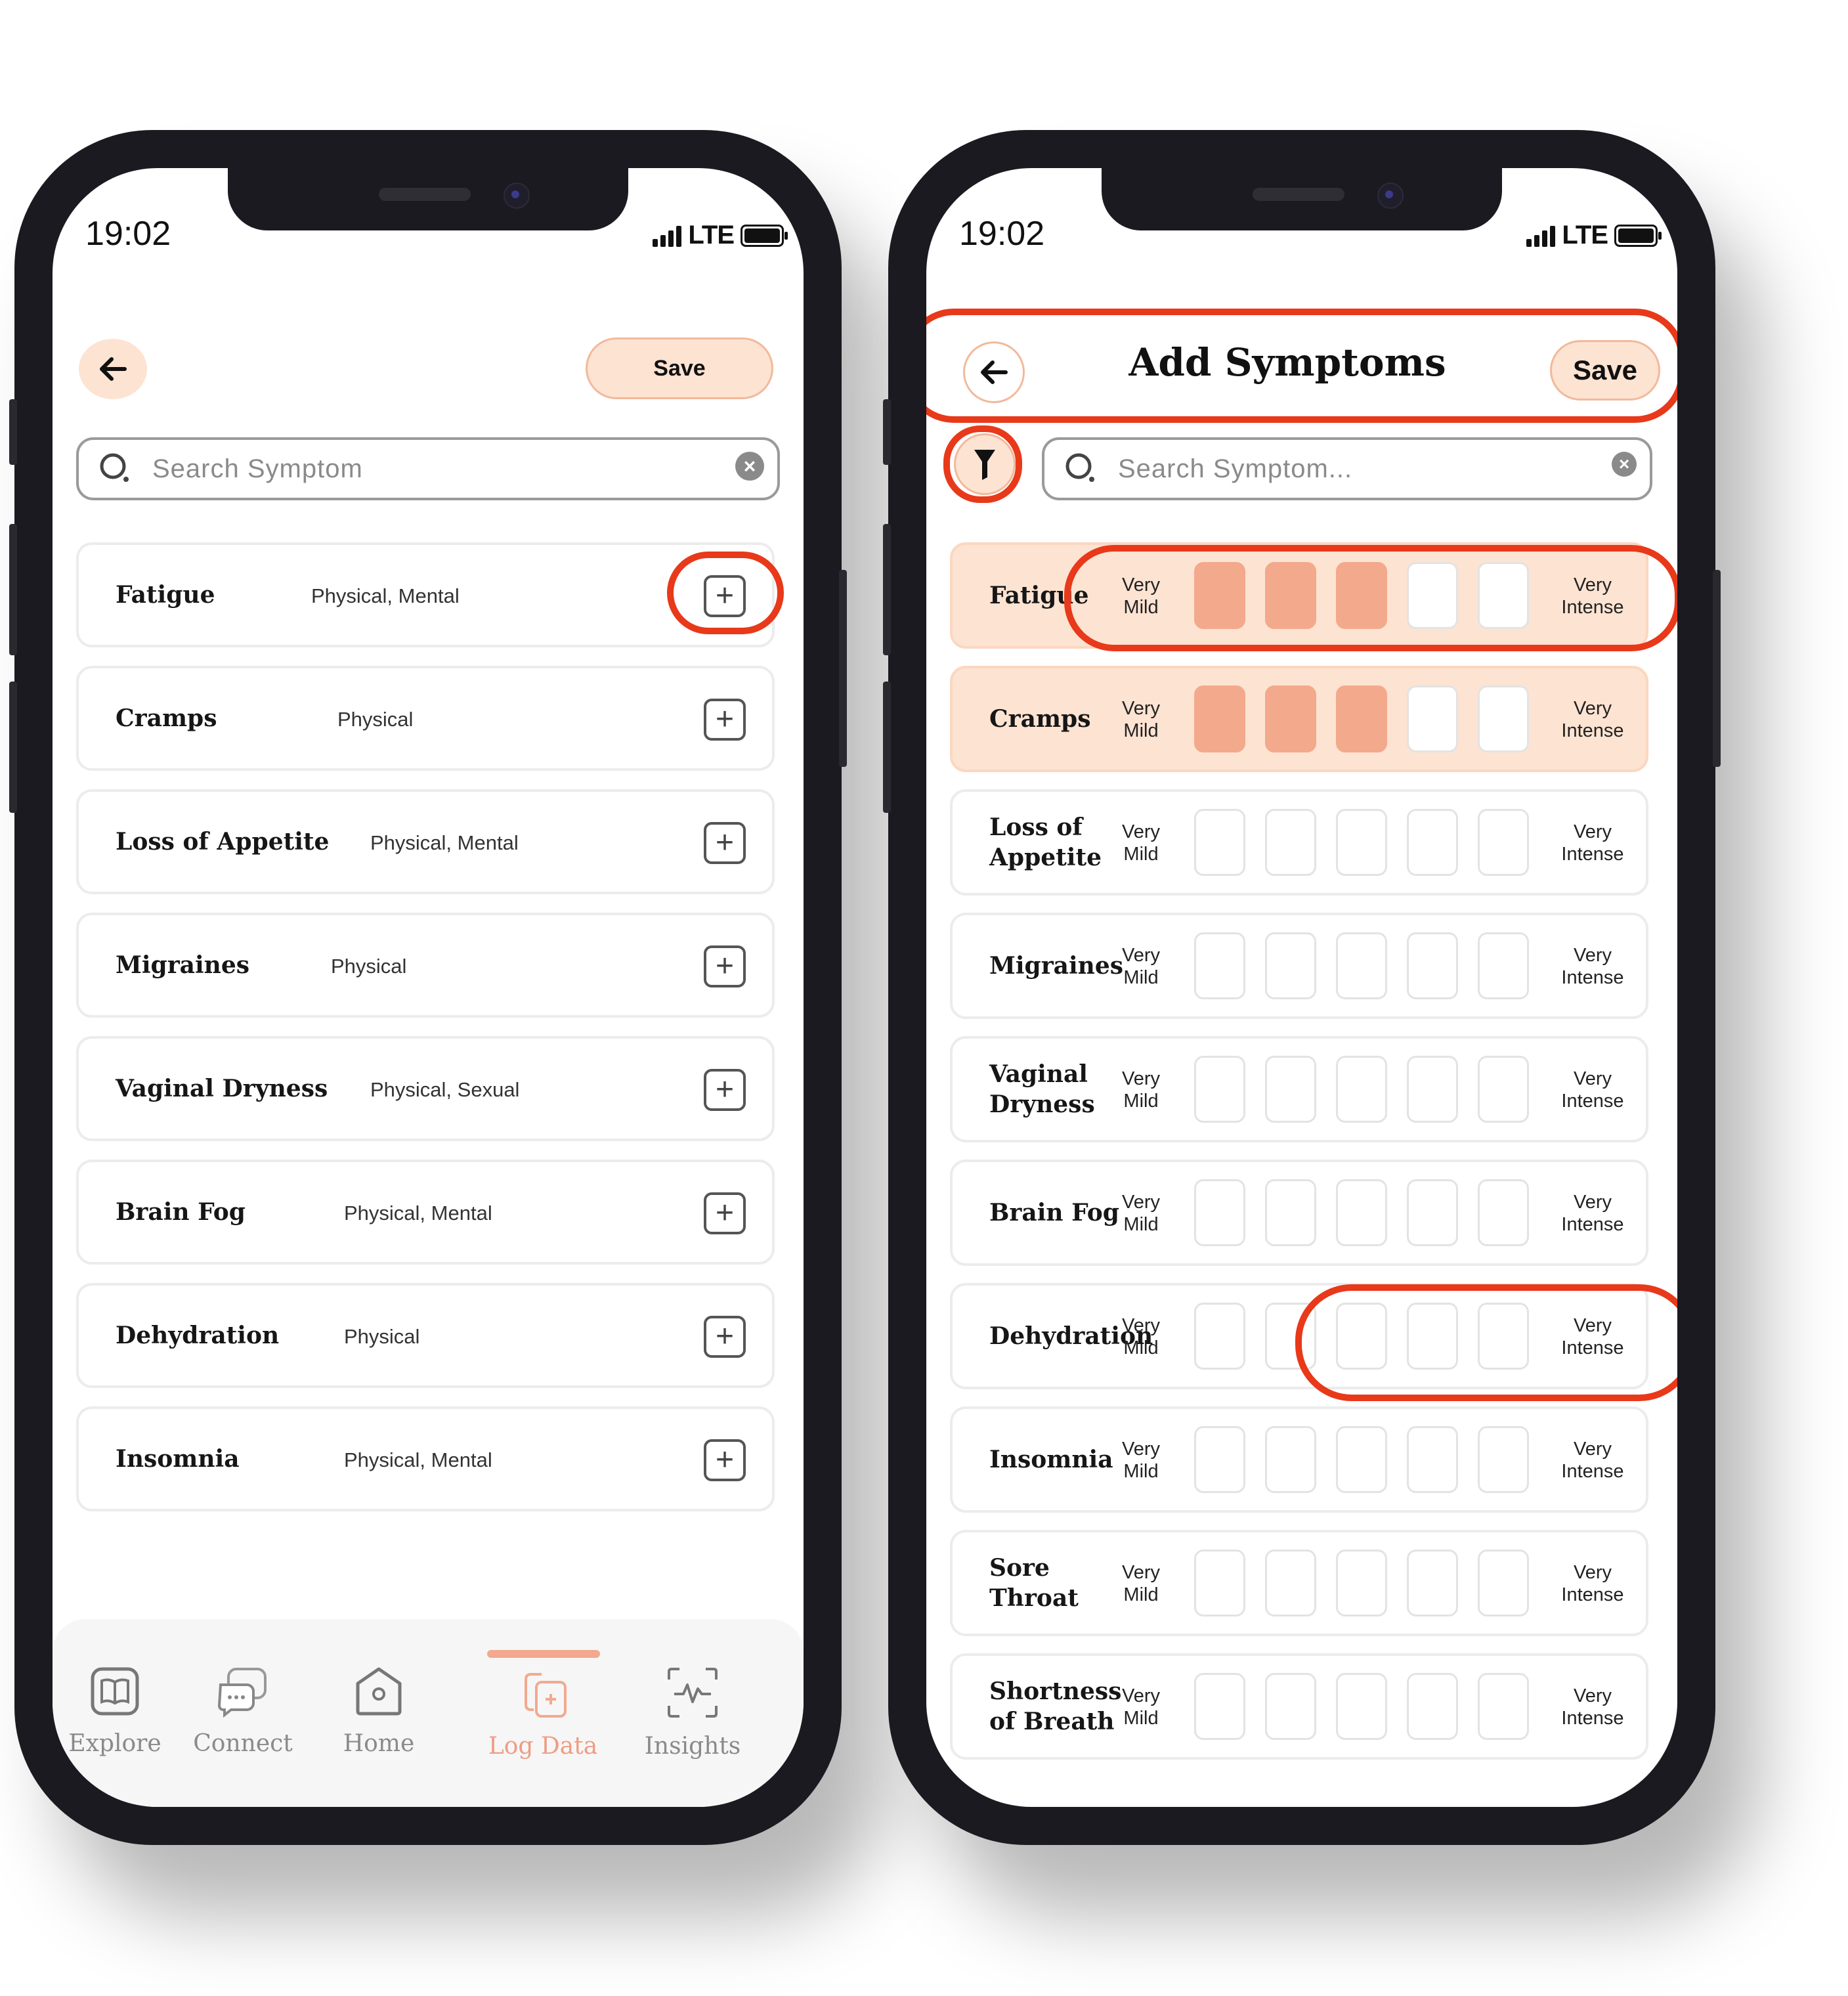  I want to click on symptom-name: Vaginal Dryness, so click(222, 1088).